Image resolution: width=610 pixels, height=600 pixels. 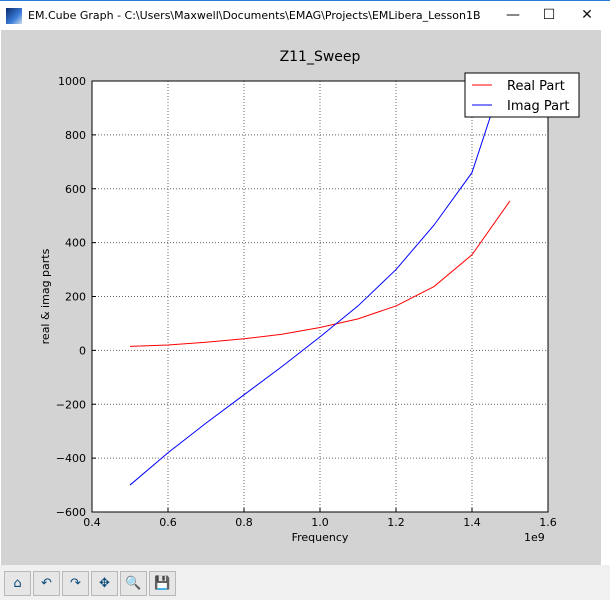 I want to click on x-tick-label: 1.6, so click(x=548, y=522).